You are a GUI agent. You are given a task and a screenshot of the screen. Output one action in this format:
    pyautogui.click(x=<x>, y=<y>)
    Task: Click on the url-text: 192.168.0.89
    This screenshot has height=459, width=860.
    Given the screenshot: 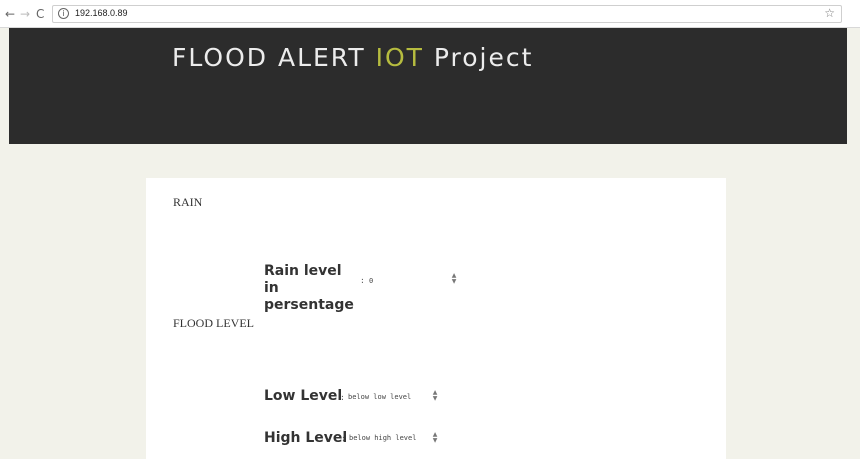 What is the action you would take?
    pyautogui.click(x=101, y=13)
    